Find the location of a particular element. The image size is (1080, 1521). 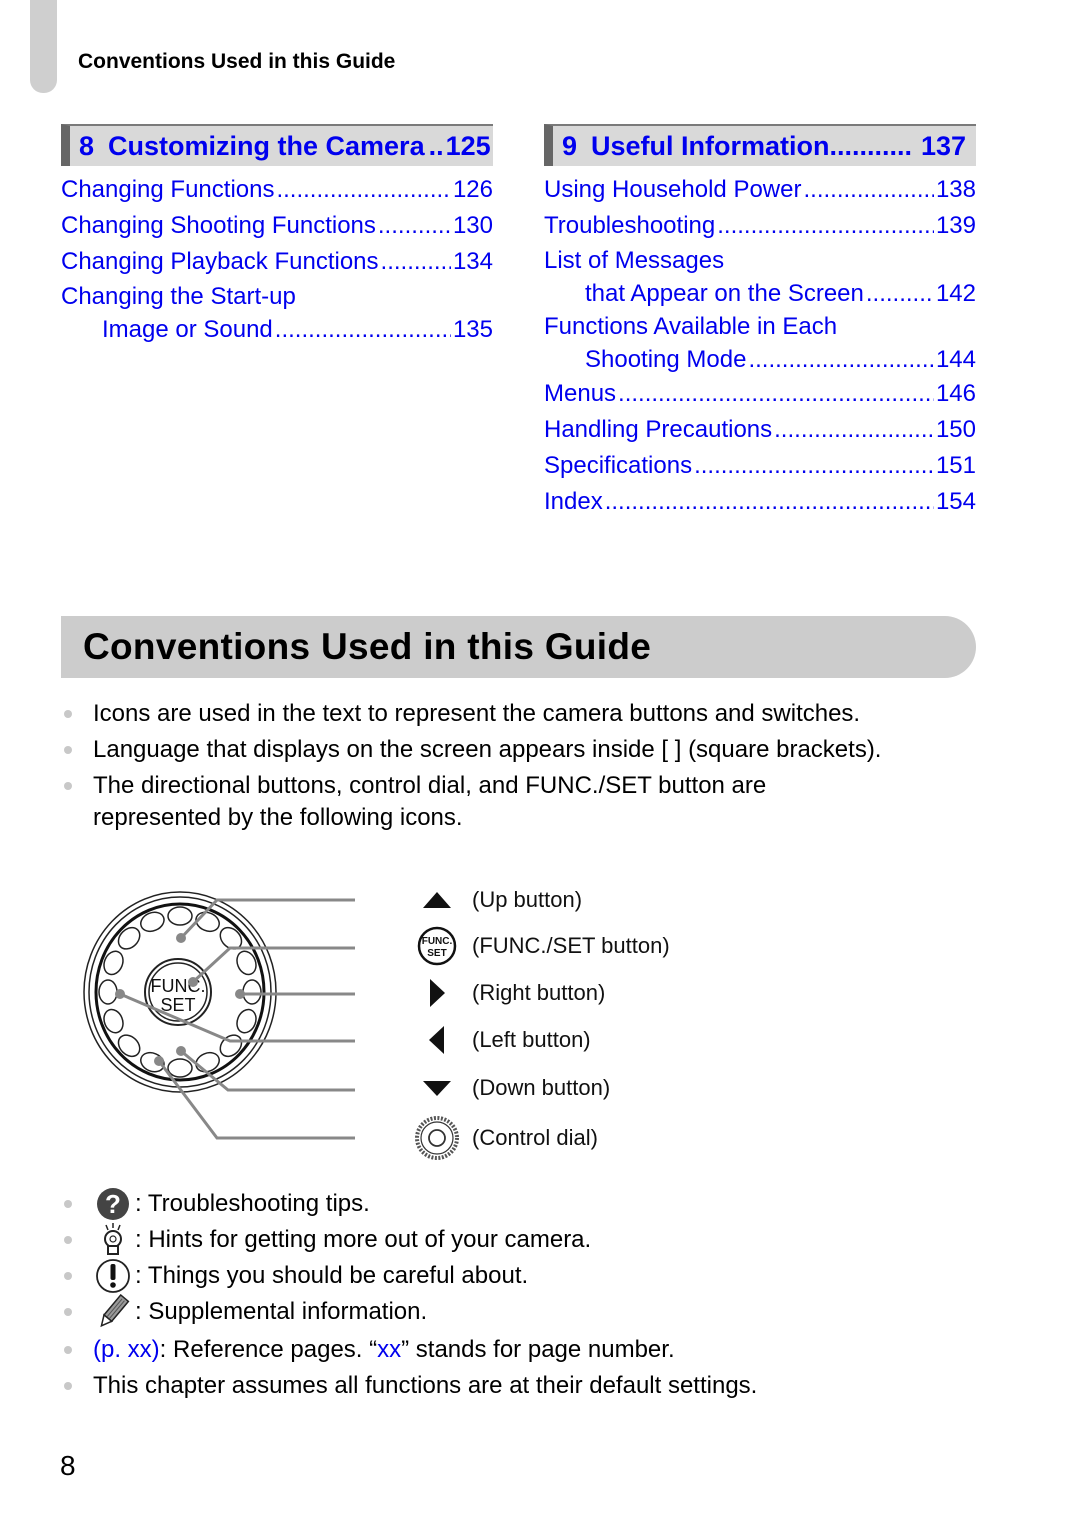

reference-text-b: ” stands for page number. is located at coordinates (538, 1349).